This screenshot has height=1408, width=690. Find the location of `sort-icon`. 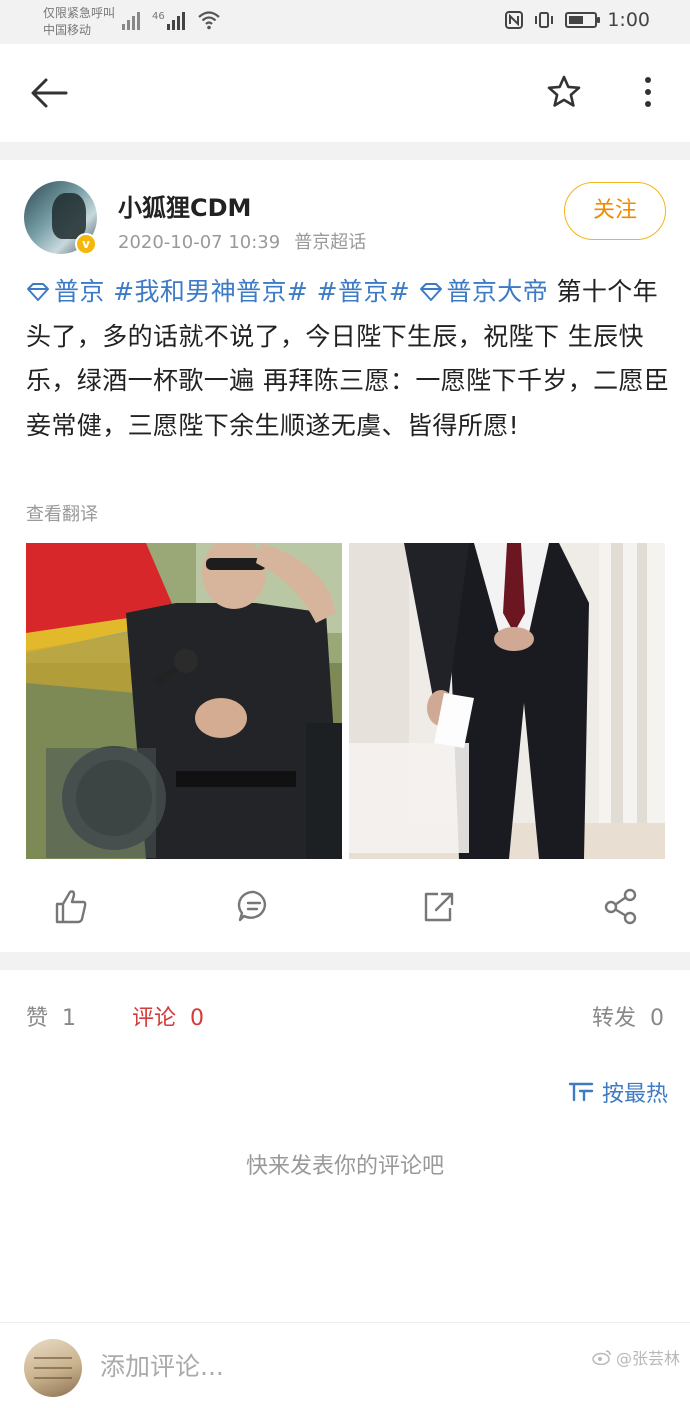

sort-icon is located at coordinates (581, 1092).